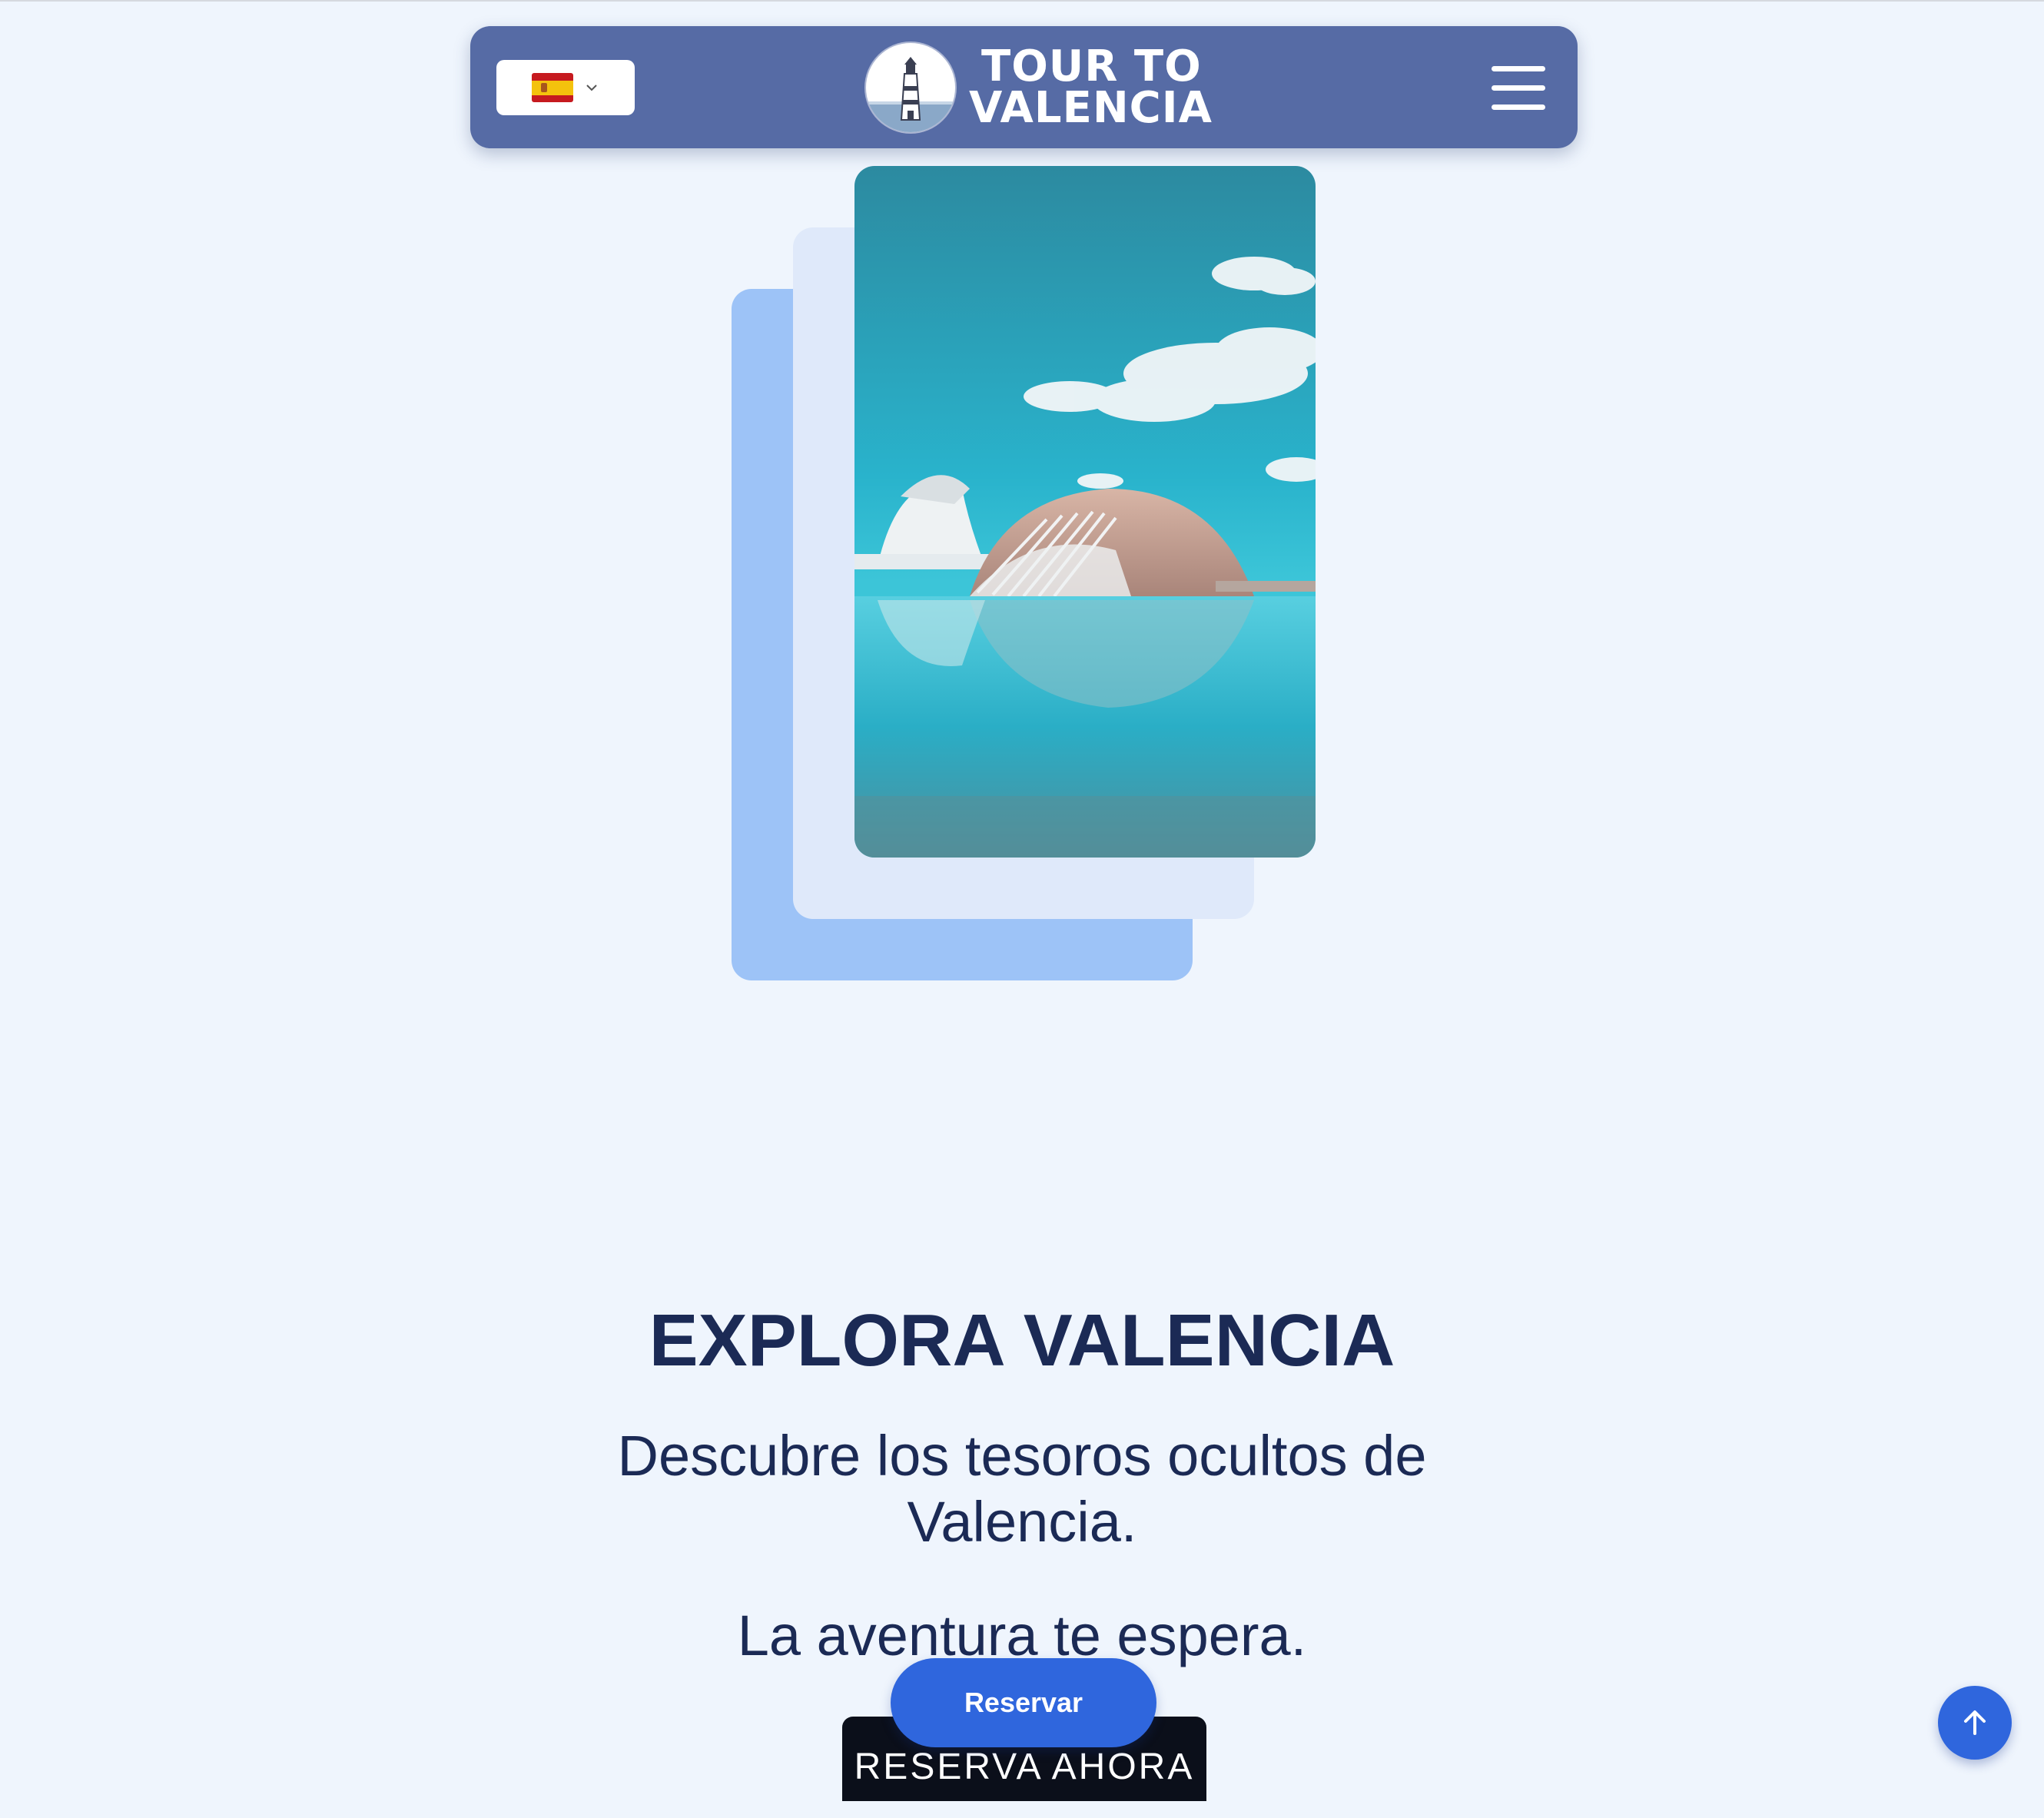 The image size is (2044, 1818). I want to click on scroll-to-top-button, so click(1975, 1723).